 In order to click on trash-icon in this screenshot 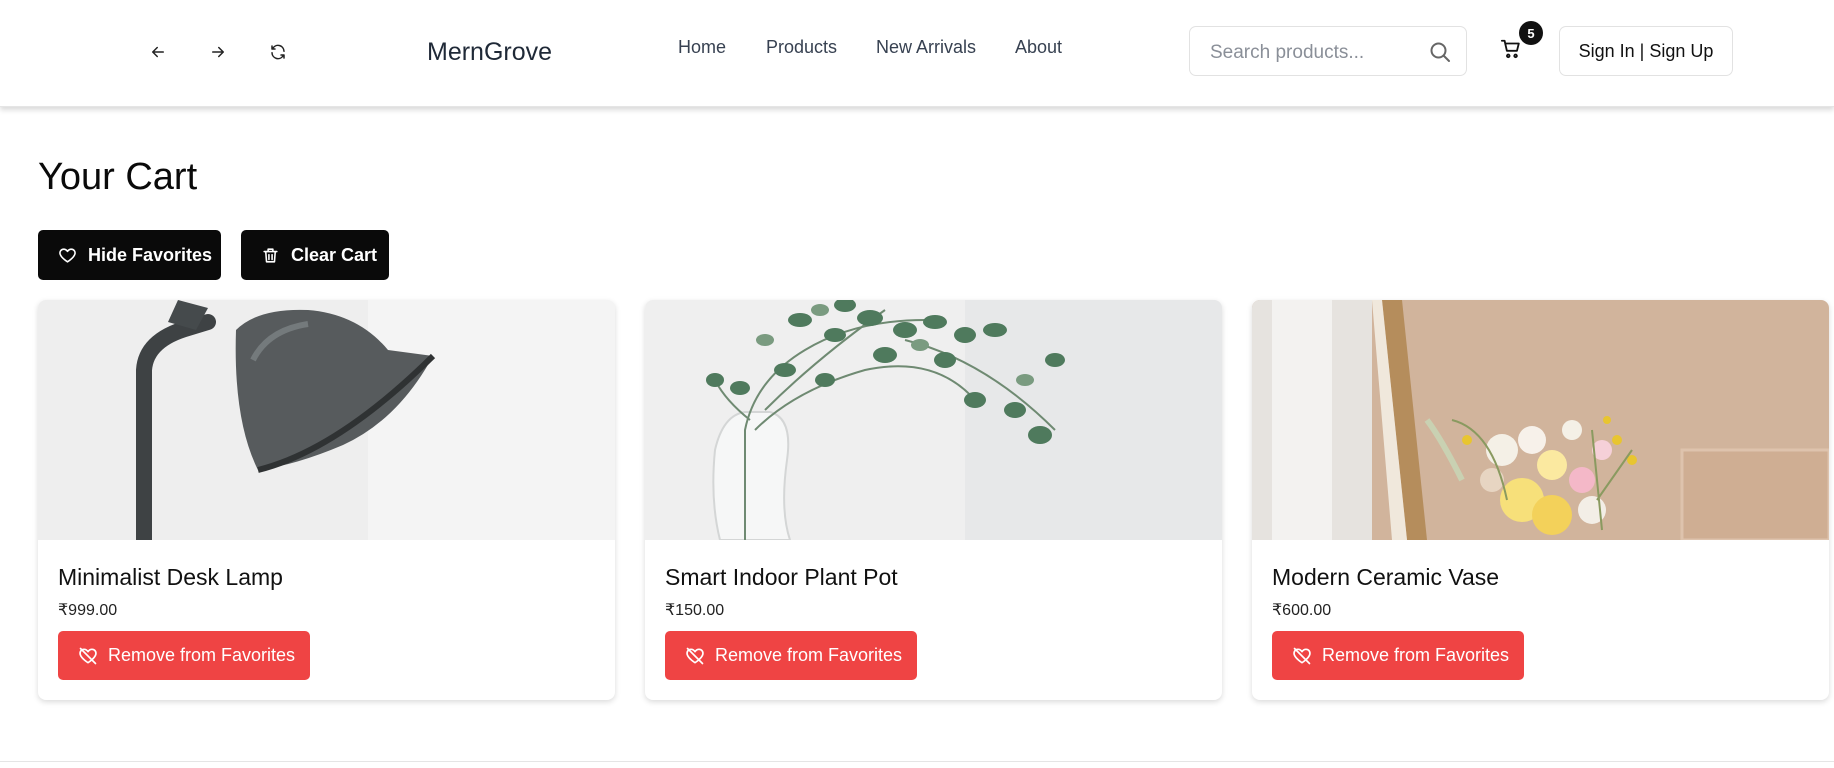, I will do `click(270, 255)`.